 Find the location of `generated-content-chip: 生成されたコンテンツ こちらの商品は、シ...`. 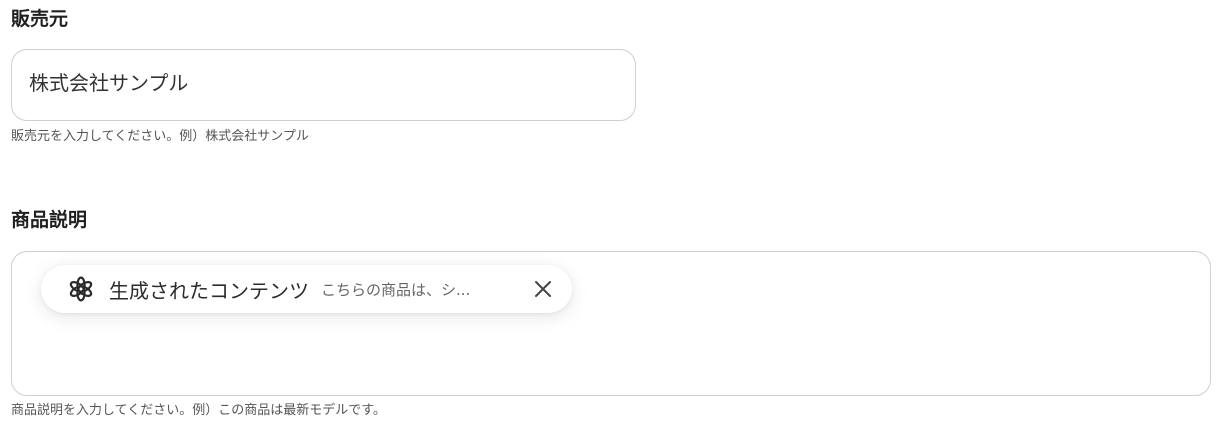

generated-content-chip: 生成されたコンテンツ こちらの商品は、シ... is located at coordinates (306, 289).